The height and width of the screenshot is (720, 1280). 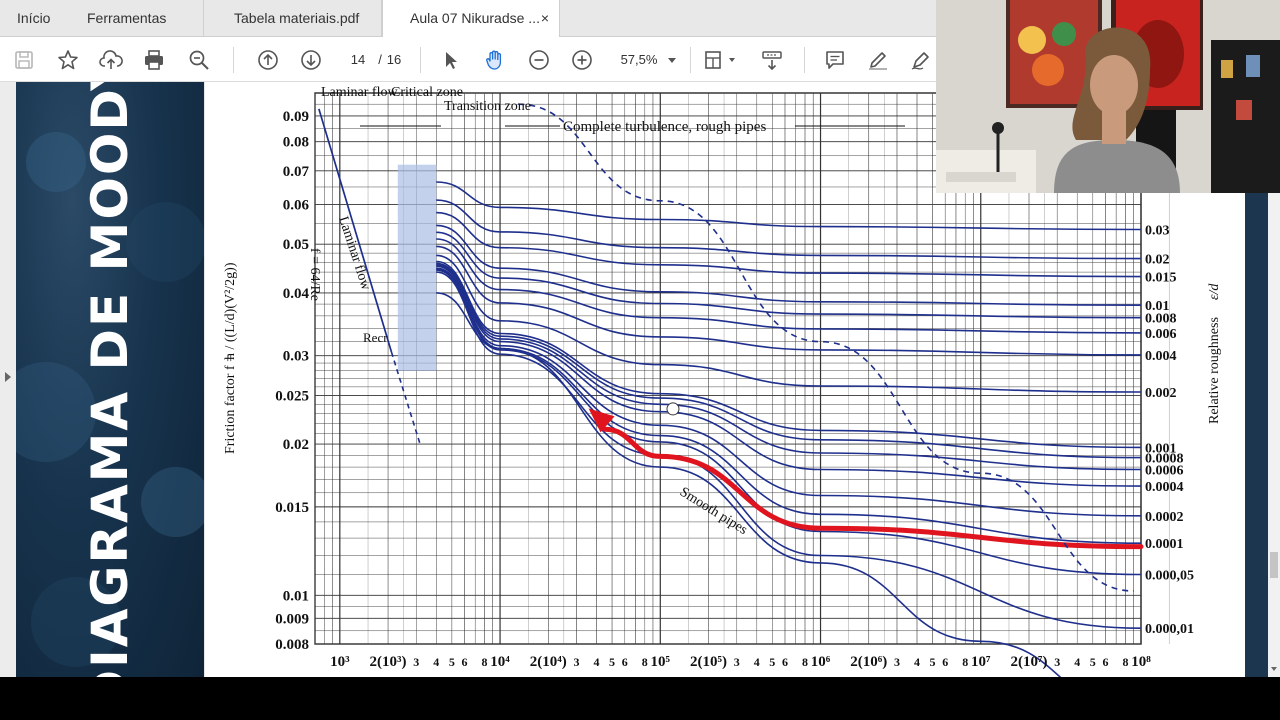 I want to click on toolbar: 14 / 16 57,5%, so click(x=468, y=59).